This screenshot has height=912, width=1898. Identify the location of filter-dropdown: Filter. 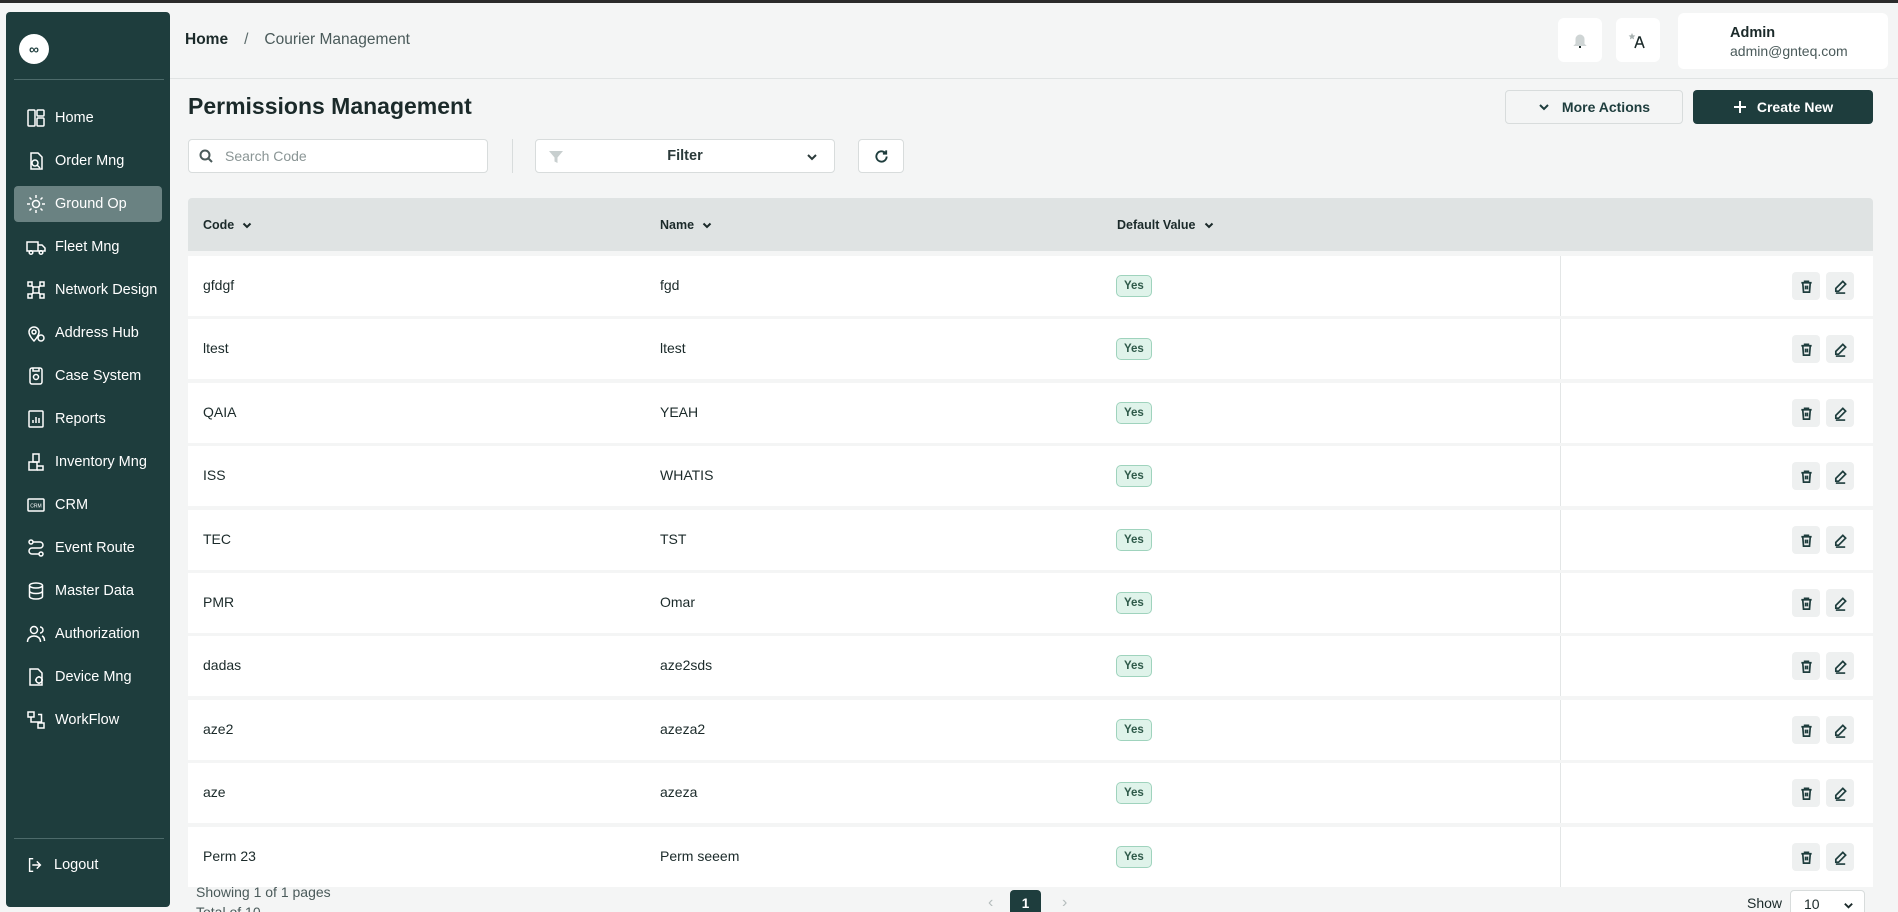
(685, 156).